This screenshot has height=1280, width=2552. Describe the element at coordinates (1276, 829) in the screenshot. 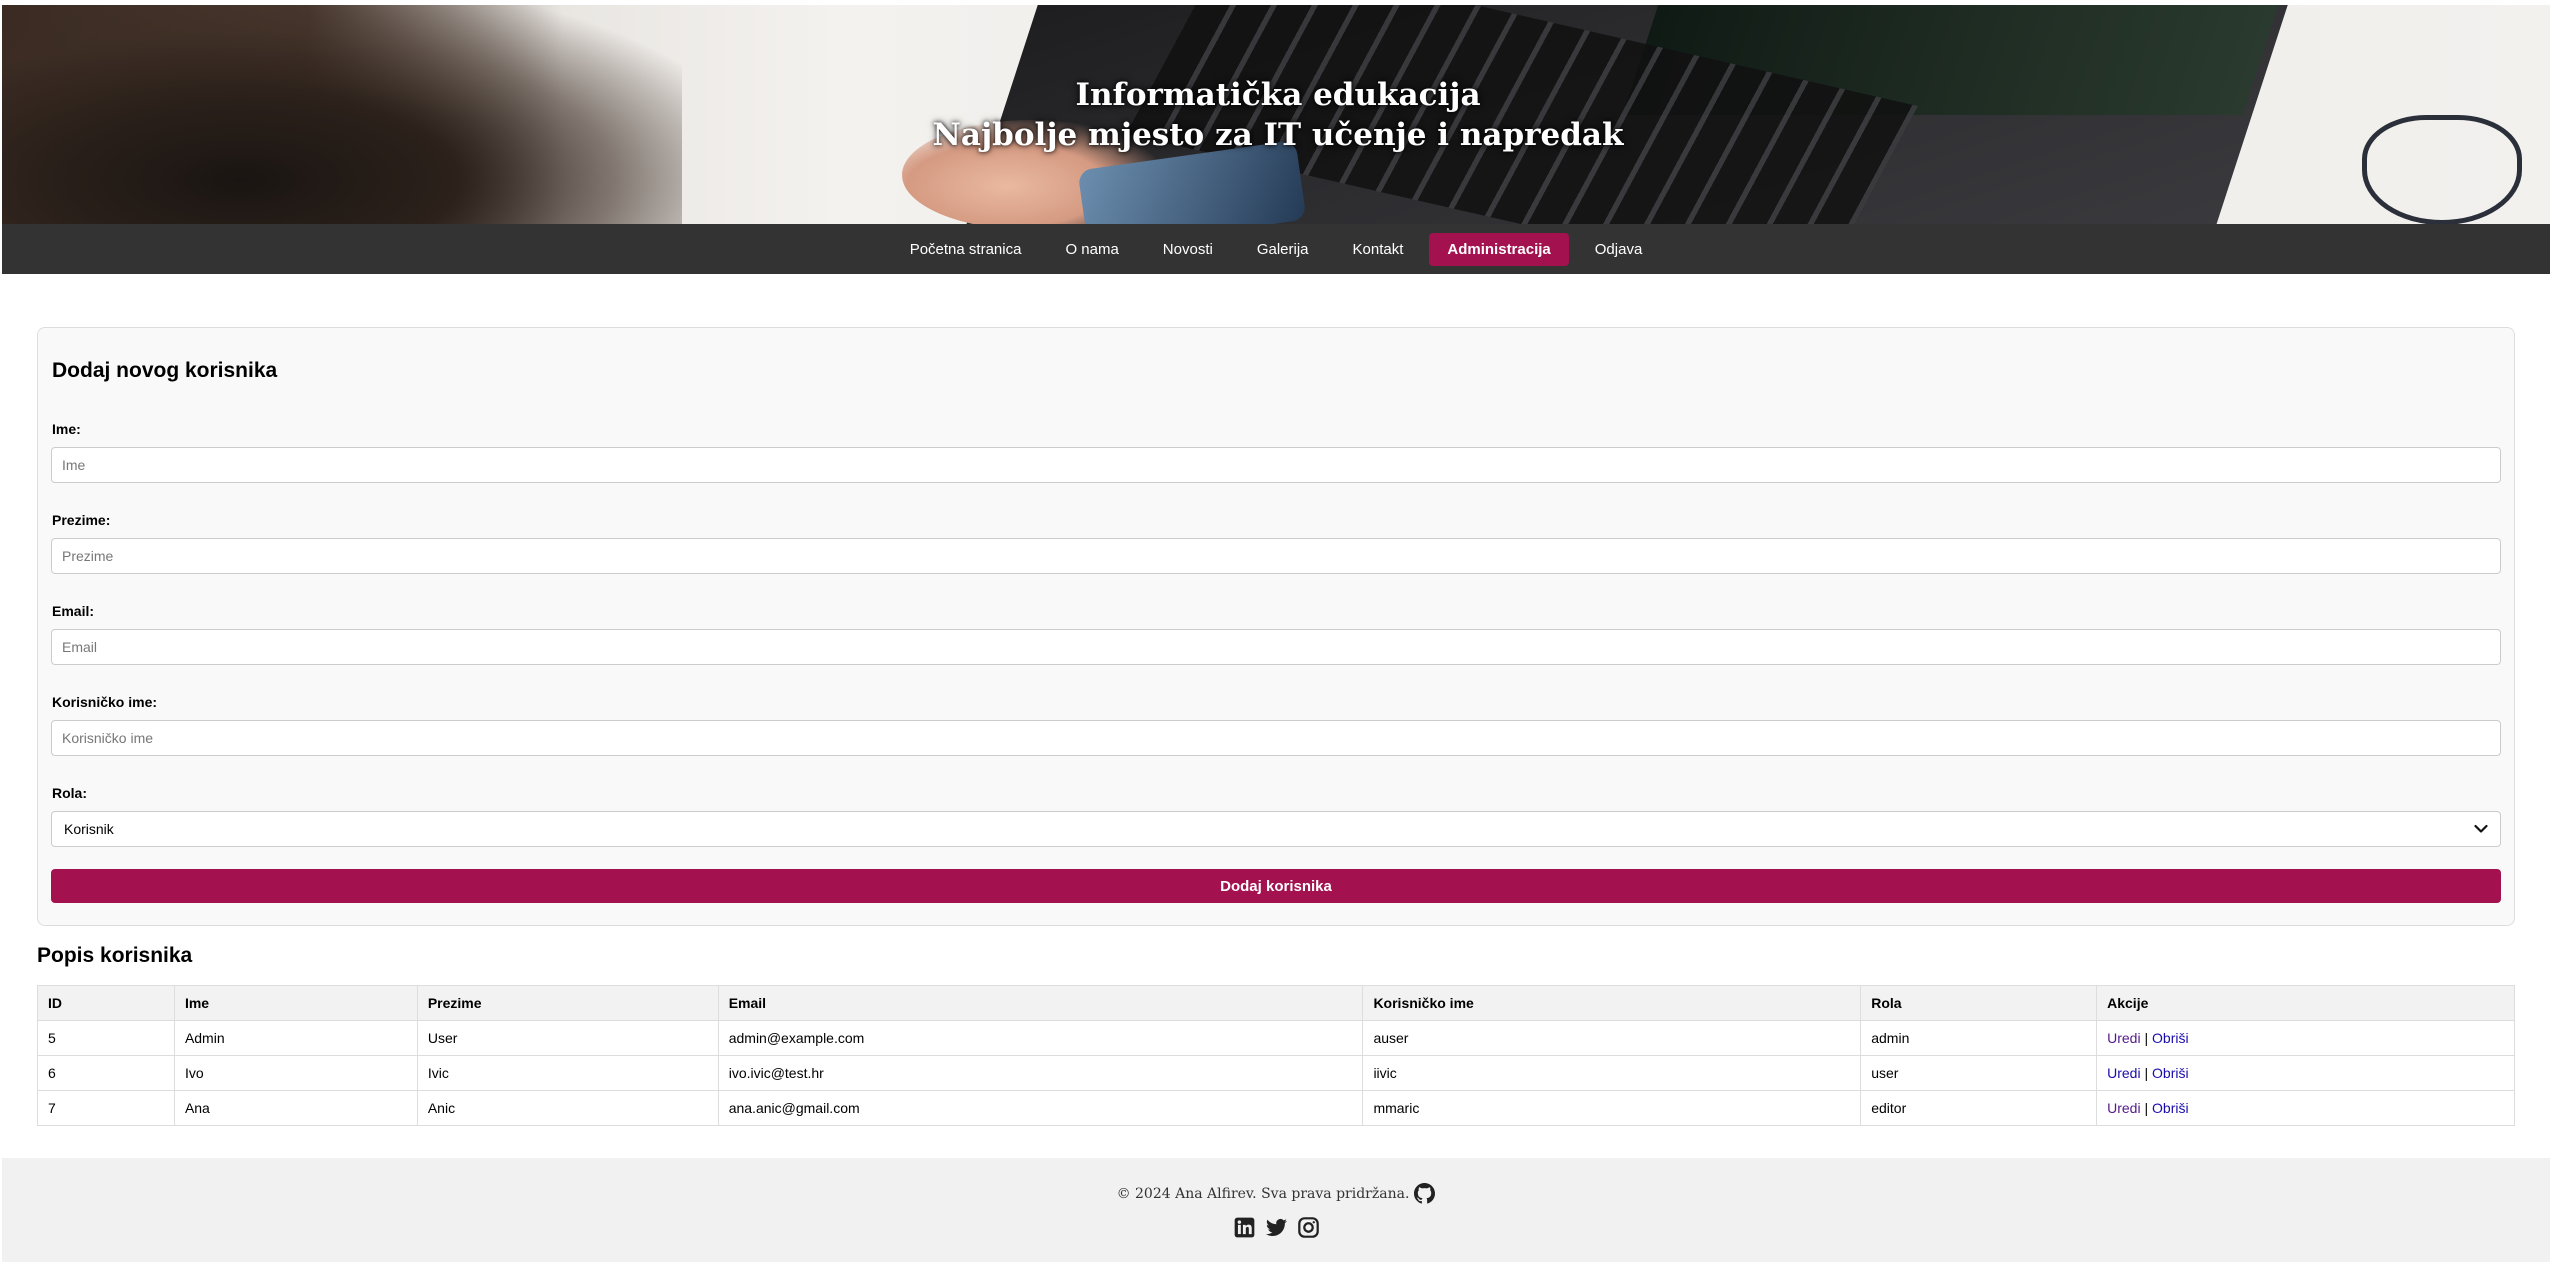

I see `rola-select: Korisnik` at that location.